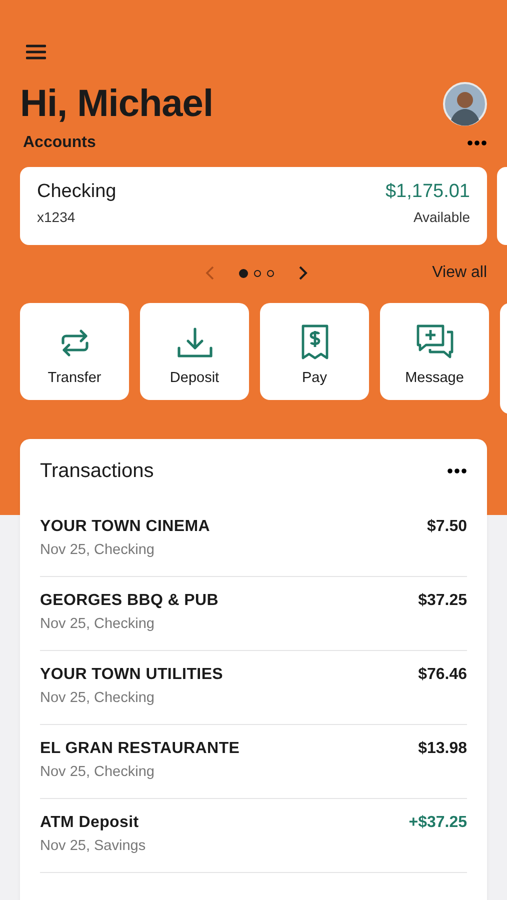 This screenshot has height=900, width=507. I want to click on transaction-name: YOUR TOWN CINEMA, so click(125, 527).